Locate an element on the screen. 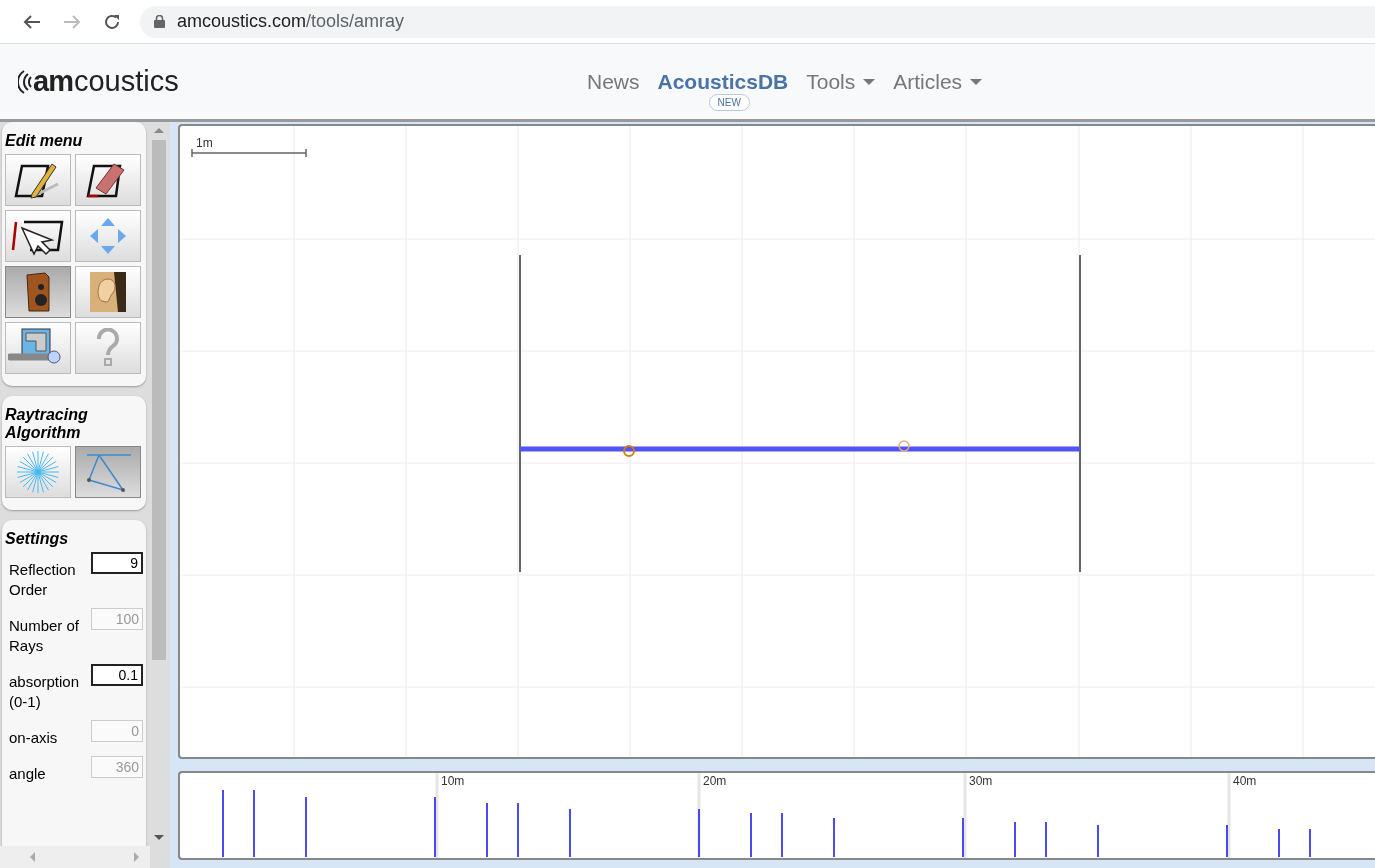 The height and width of the screenshot is (868, 1375). sound-wave-icon is located at coordinates (25, 81).